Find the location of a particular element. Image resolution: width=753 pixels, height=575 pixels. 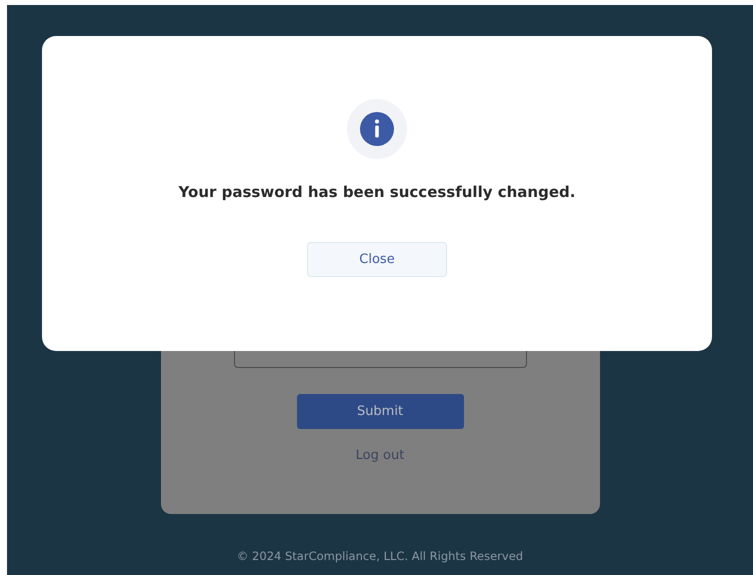

submit-button: Submit is located at coordinates (380, 411).